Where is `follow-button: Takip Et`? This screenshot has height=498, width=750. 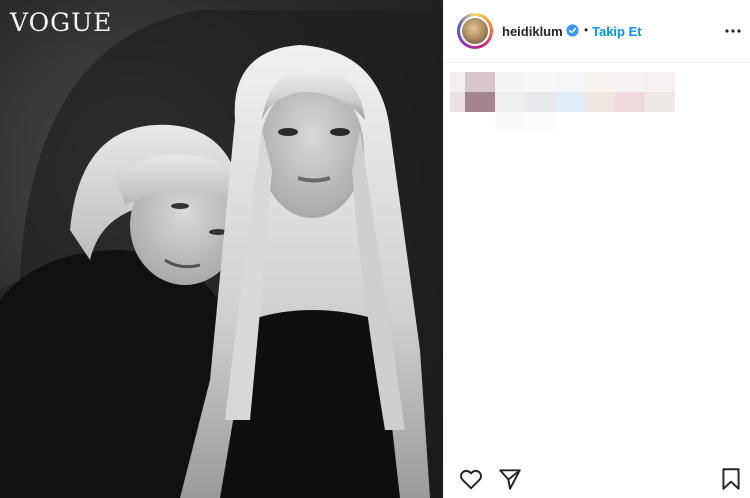 follow-button: Takip Et is located at coordinates (617, 31).